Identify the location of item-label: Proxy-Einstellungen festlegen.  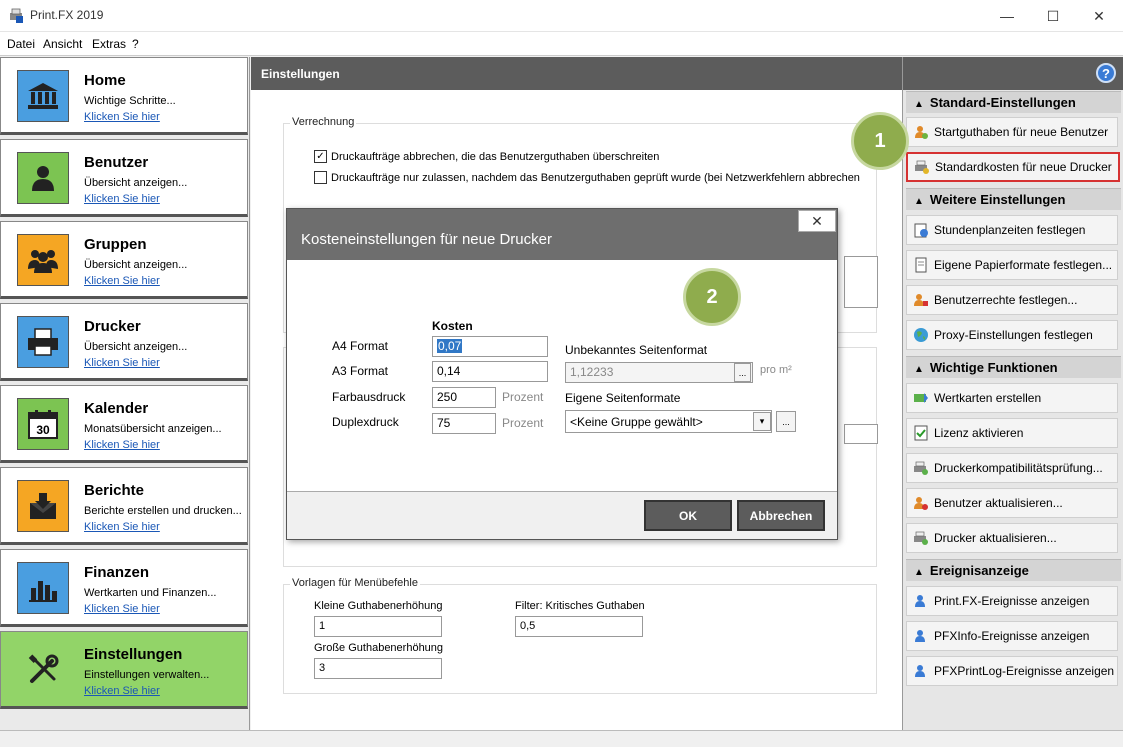
(1013, 335).